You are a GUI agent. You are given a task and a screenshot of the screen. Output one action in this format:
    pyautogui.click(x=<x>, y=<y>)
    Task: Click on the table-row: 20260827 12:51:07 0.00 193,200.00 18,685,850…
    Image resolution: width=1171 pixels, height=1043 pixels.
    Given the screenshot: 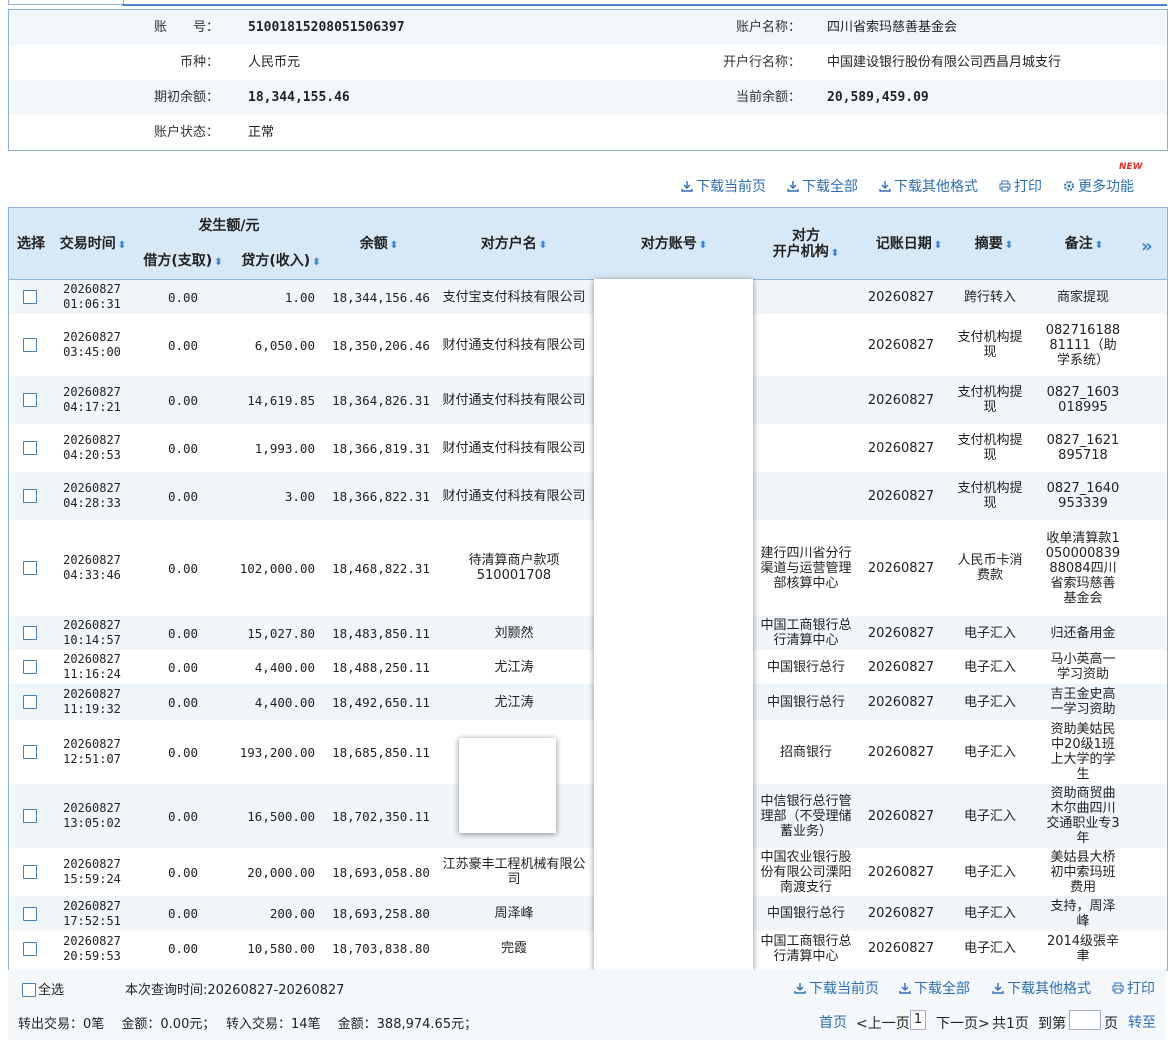 What is the action you would take?
    pyautogui.click(x=588, y=752)
    